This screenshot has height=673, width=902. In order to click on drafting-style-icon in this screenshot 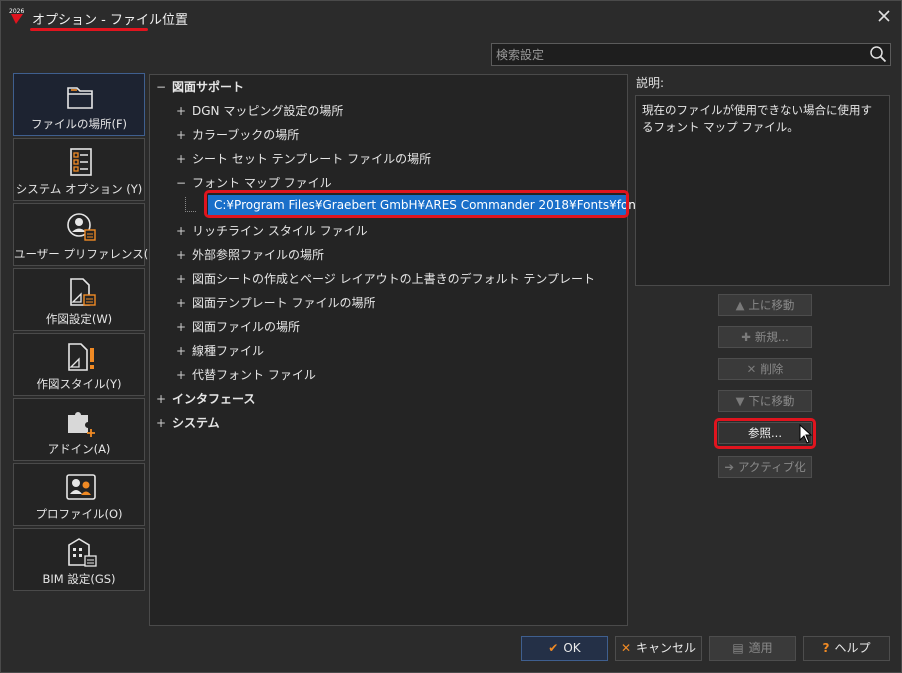, I will do `click(81, 357)`.